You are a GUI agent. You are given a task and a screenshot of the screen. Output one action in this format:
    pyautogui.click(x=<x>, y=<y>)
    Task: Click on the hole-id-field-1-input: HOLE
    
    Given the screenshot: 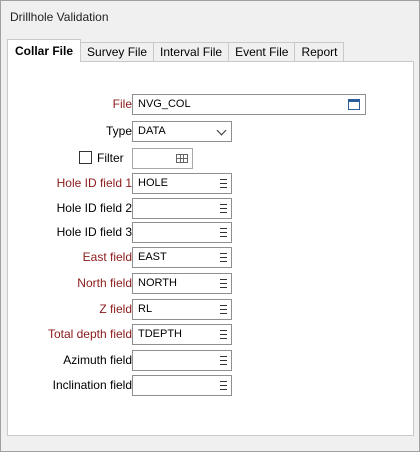 What is the action you would take?
    pyautogui.click(x=182, y=183)
    